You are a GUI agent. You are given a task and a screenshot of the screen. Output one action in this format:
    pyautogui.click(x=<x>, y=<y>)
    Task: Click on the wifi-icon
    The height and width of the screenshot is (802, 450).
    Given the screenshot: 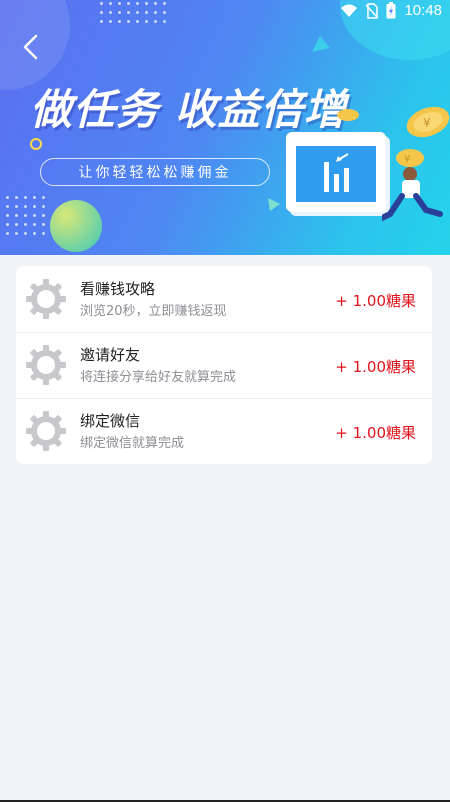 What is the action you would take?
    pyautogui.click(x=349, y=10)
    